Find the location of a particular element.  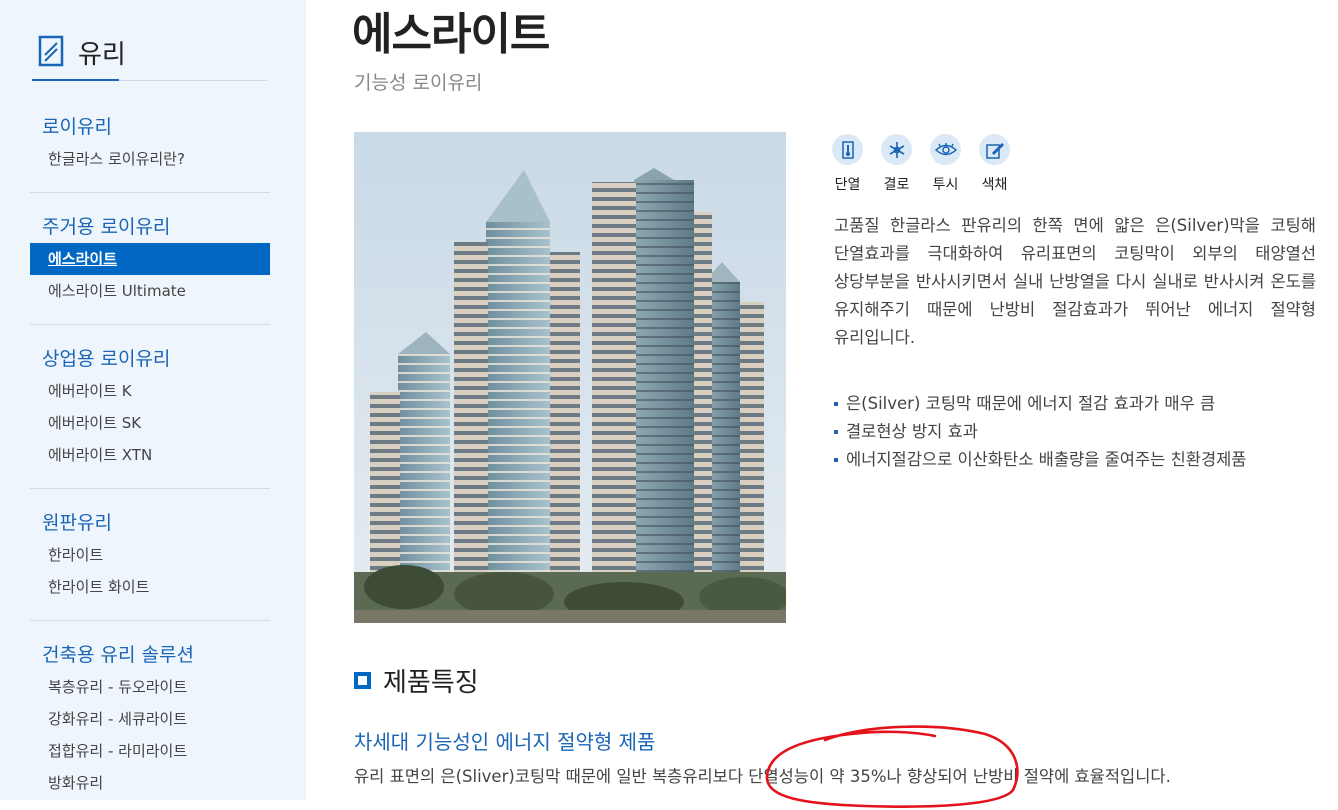

sidebar-category-solutions: 건축용 유리 솔루션 is located at coordinates (150, 655).